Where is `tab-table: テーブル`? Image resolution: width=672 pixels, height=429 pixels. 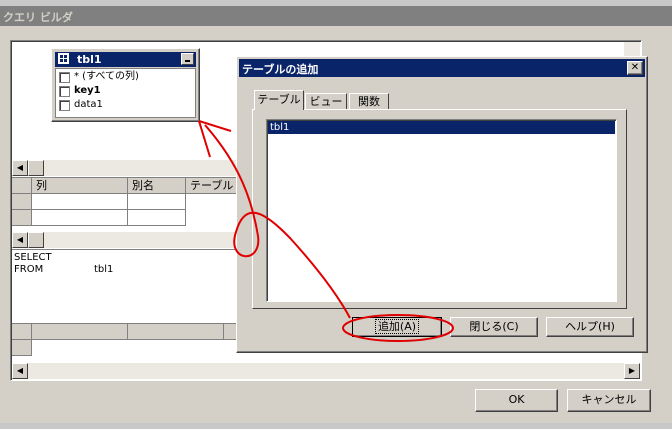 tab-table: テーブル is located at coordinates (279, 100).